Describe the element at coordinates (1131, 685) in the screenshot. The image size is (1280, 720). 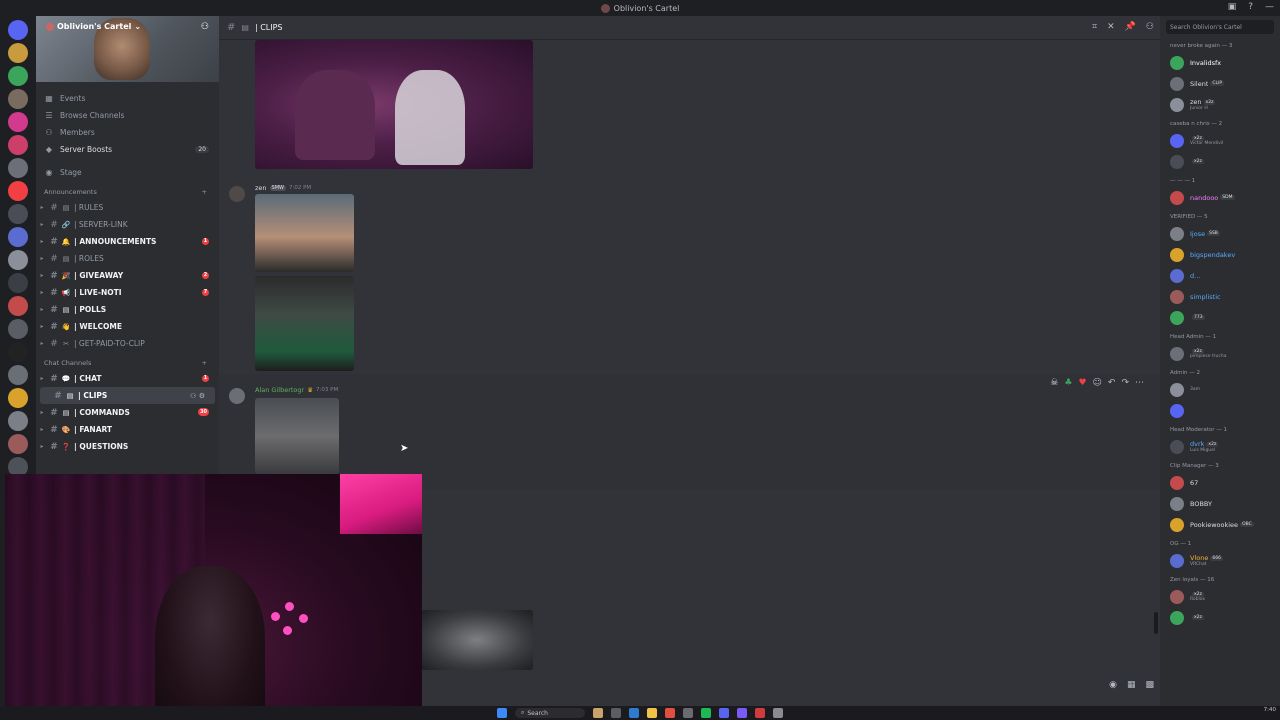
I see `gif-icon: ▦` at that location.